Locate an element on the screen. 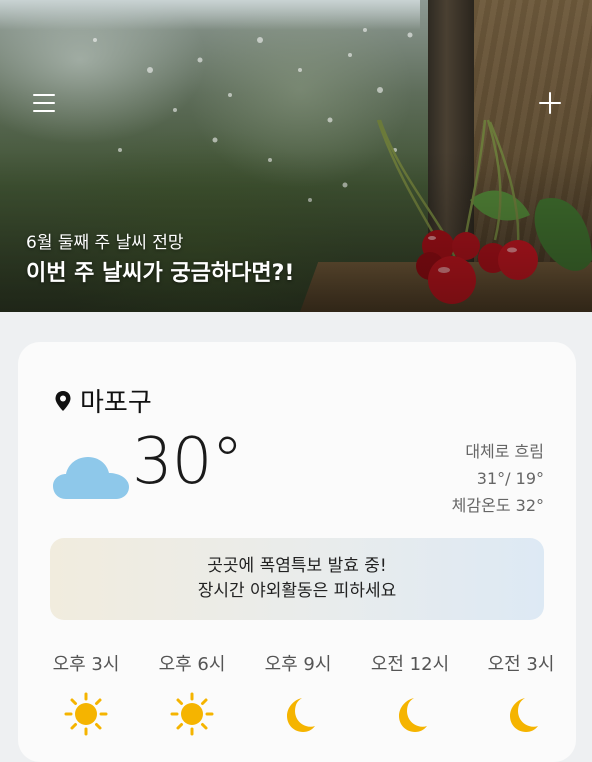  hour-time: 오후 6시 is located at coordinates (192, 664).